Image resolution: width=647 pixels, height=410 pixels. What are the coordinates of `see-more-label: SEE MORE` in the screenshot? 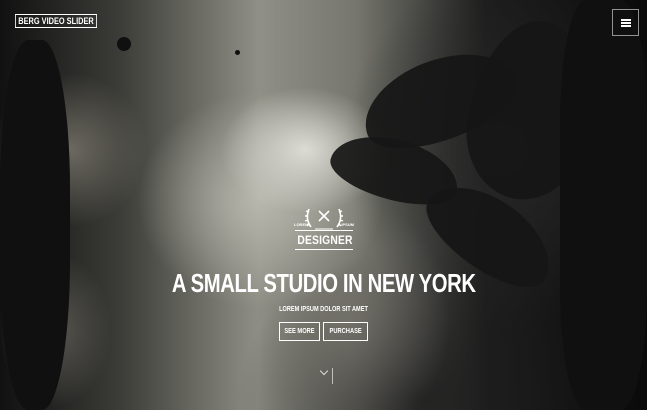 It's located at (299, 331).